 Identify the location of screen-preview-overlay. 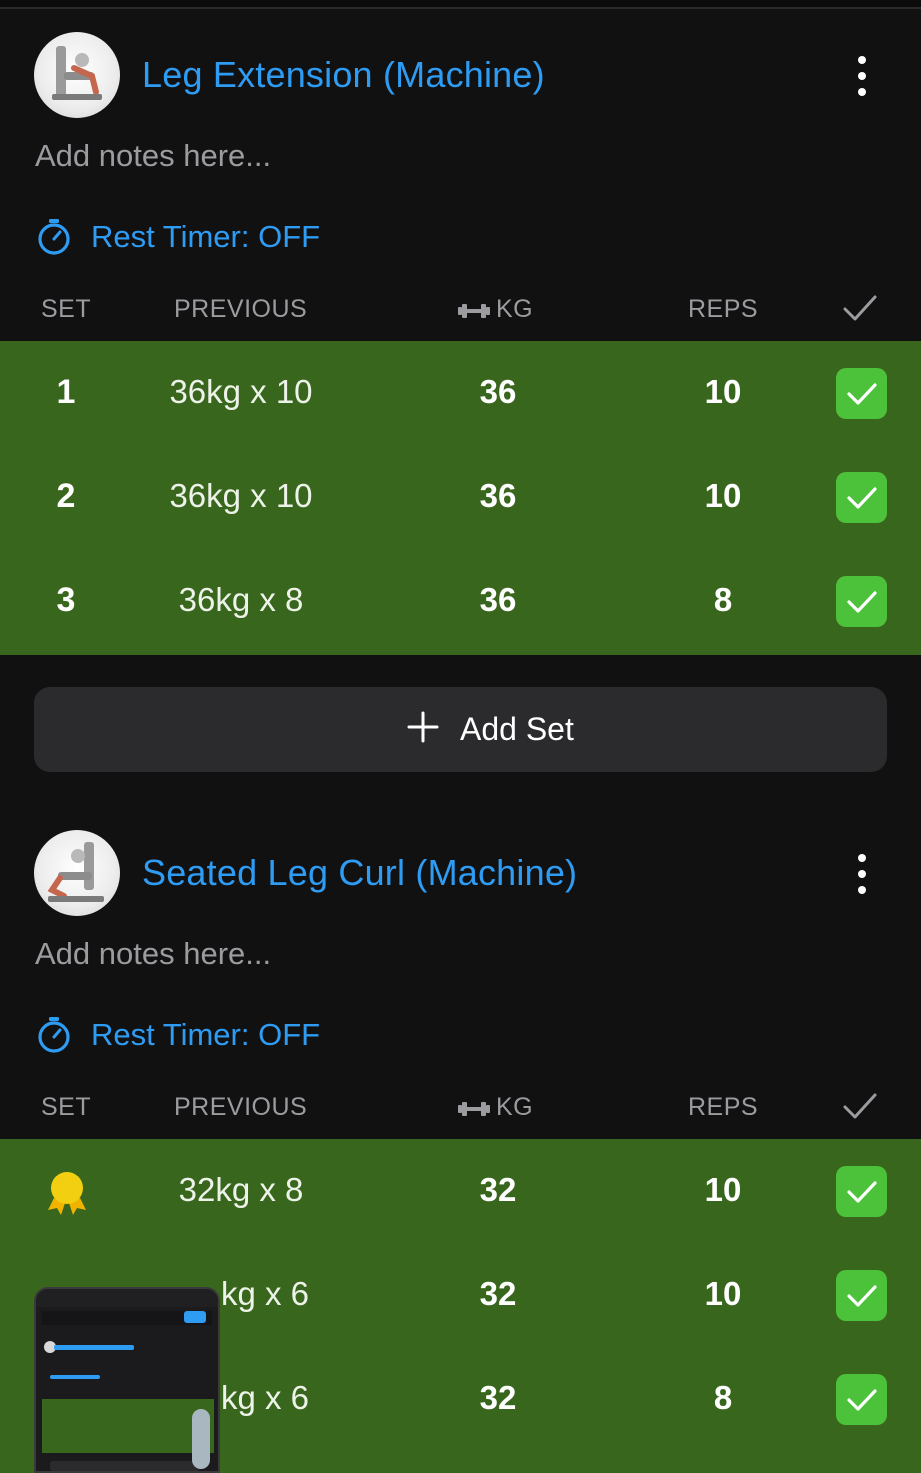
(127, 1380).